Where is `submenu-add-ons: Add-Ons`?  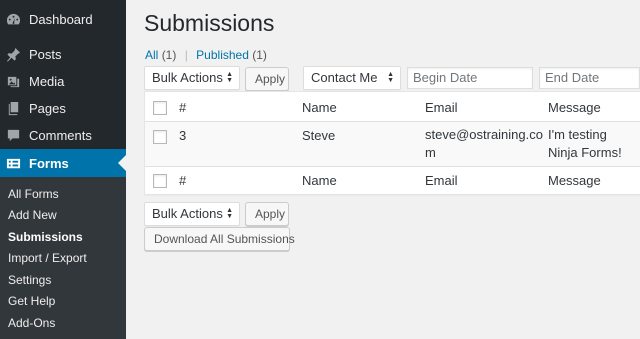 submenu-add-ons: Add-Ons is located at coordinates (31, 323).